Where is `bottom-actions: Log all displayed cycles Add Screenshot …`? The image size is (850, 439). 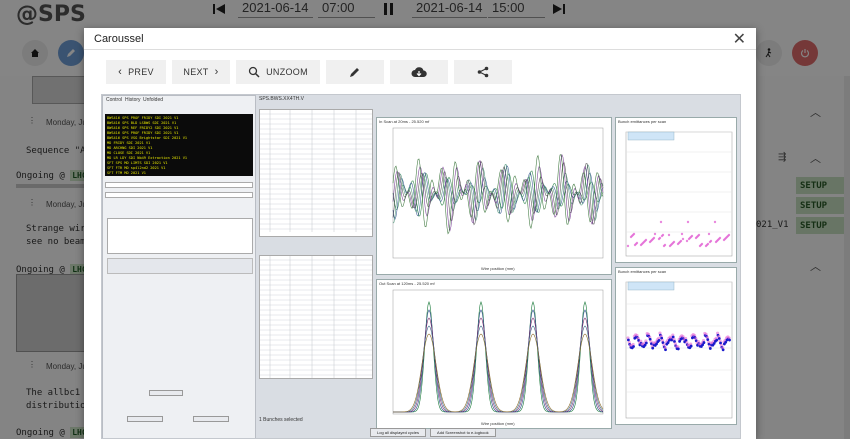
bottom-actions: Log all displayed cycles Add Screenshot … is located at coordinates (433, 432).